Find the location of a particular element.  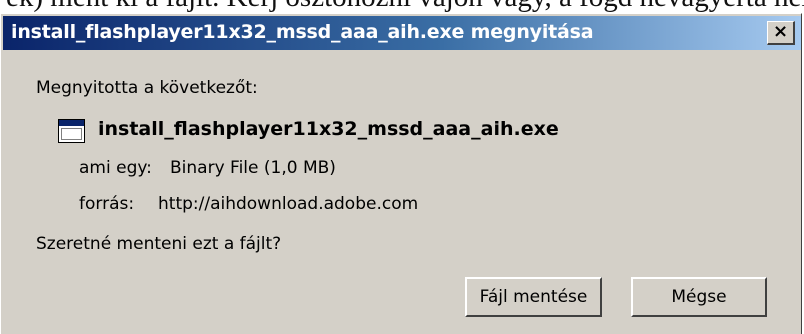

type-label: ami egy: is located at coordinates (115, 168).